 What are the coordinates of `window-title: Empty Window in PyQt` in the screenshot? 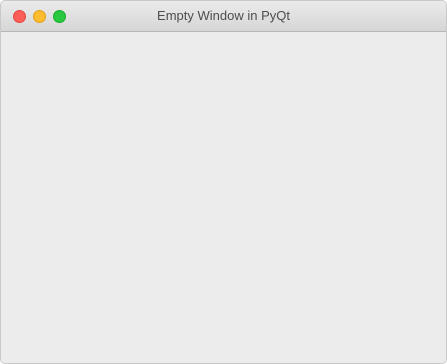 It's located at (223, 15).